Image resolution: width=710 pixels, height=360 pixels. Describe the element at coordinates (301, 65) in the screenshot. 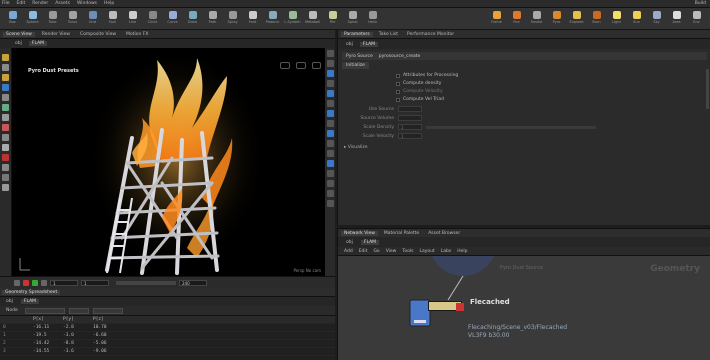

I see `camera-menu-button` at that location.